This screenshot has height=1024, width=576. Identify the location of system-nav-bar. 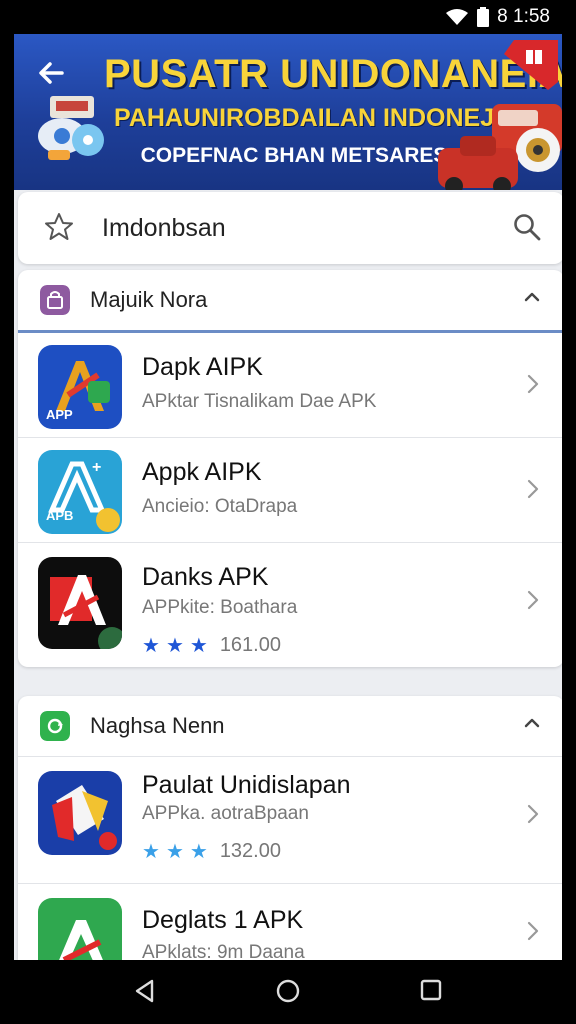
(288, 992).